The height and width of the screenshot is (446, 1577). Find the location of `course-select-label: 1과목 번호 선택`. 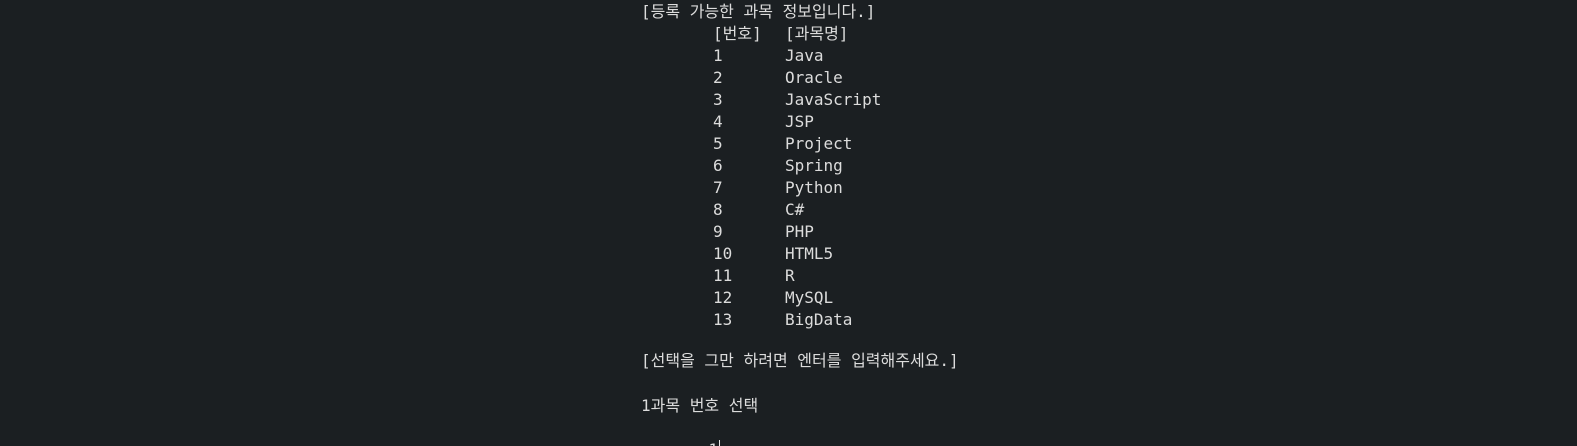

course-select-label: 1과목 번호 선택 is located at coordinates (700, 405).